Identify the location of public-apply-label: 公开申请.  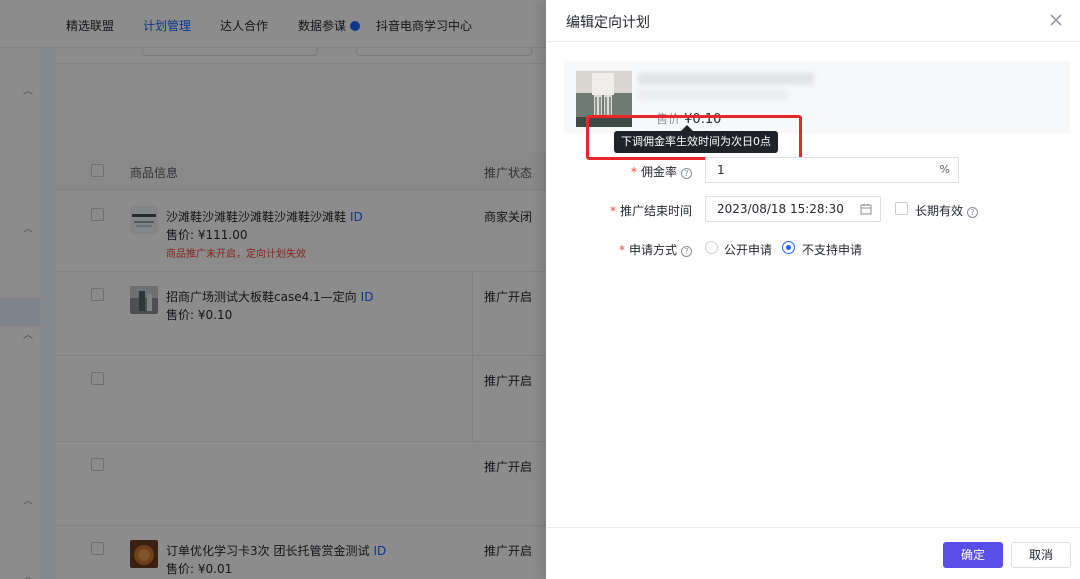
(748, 249).